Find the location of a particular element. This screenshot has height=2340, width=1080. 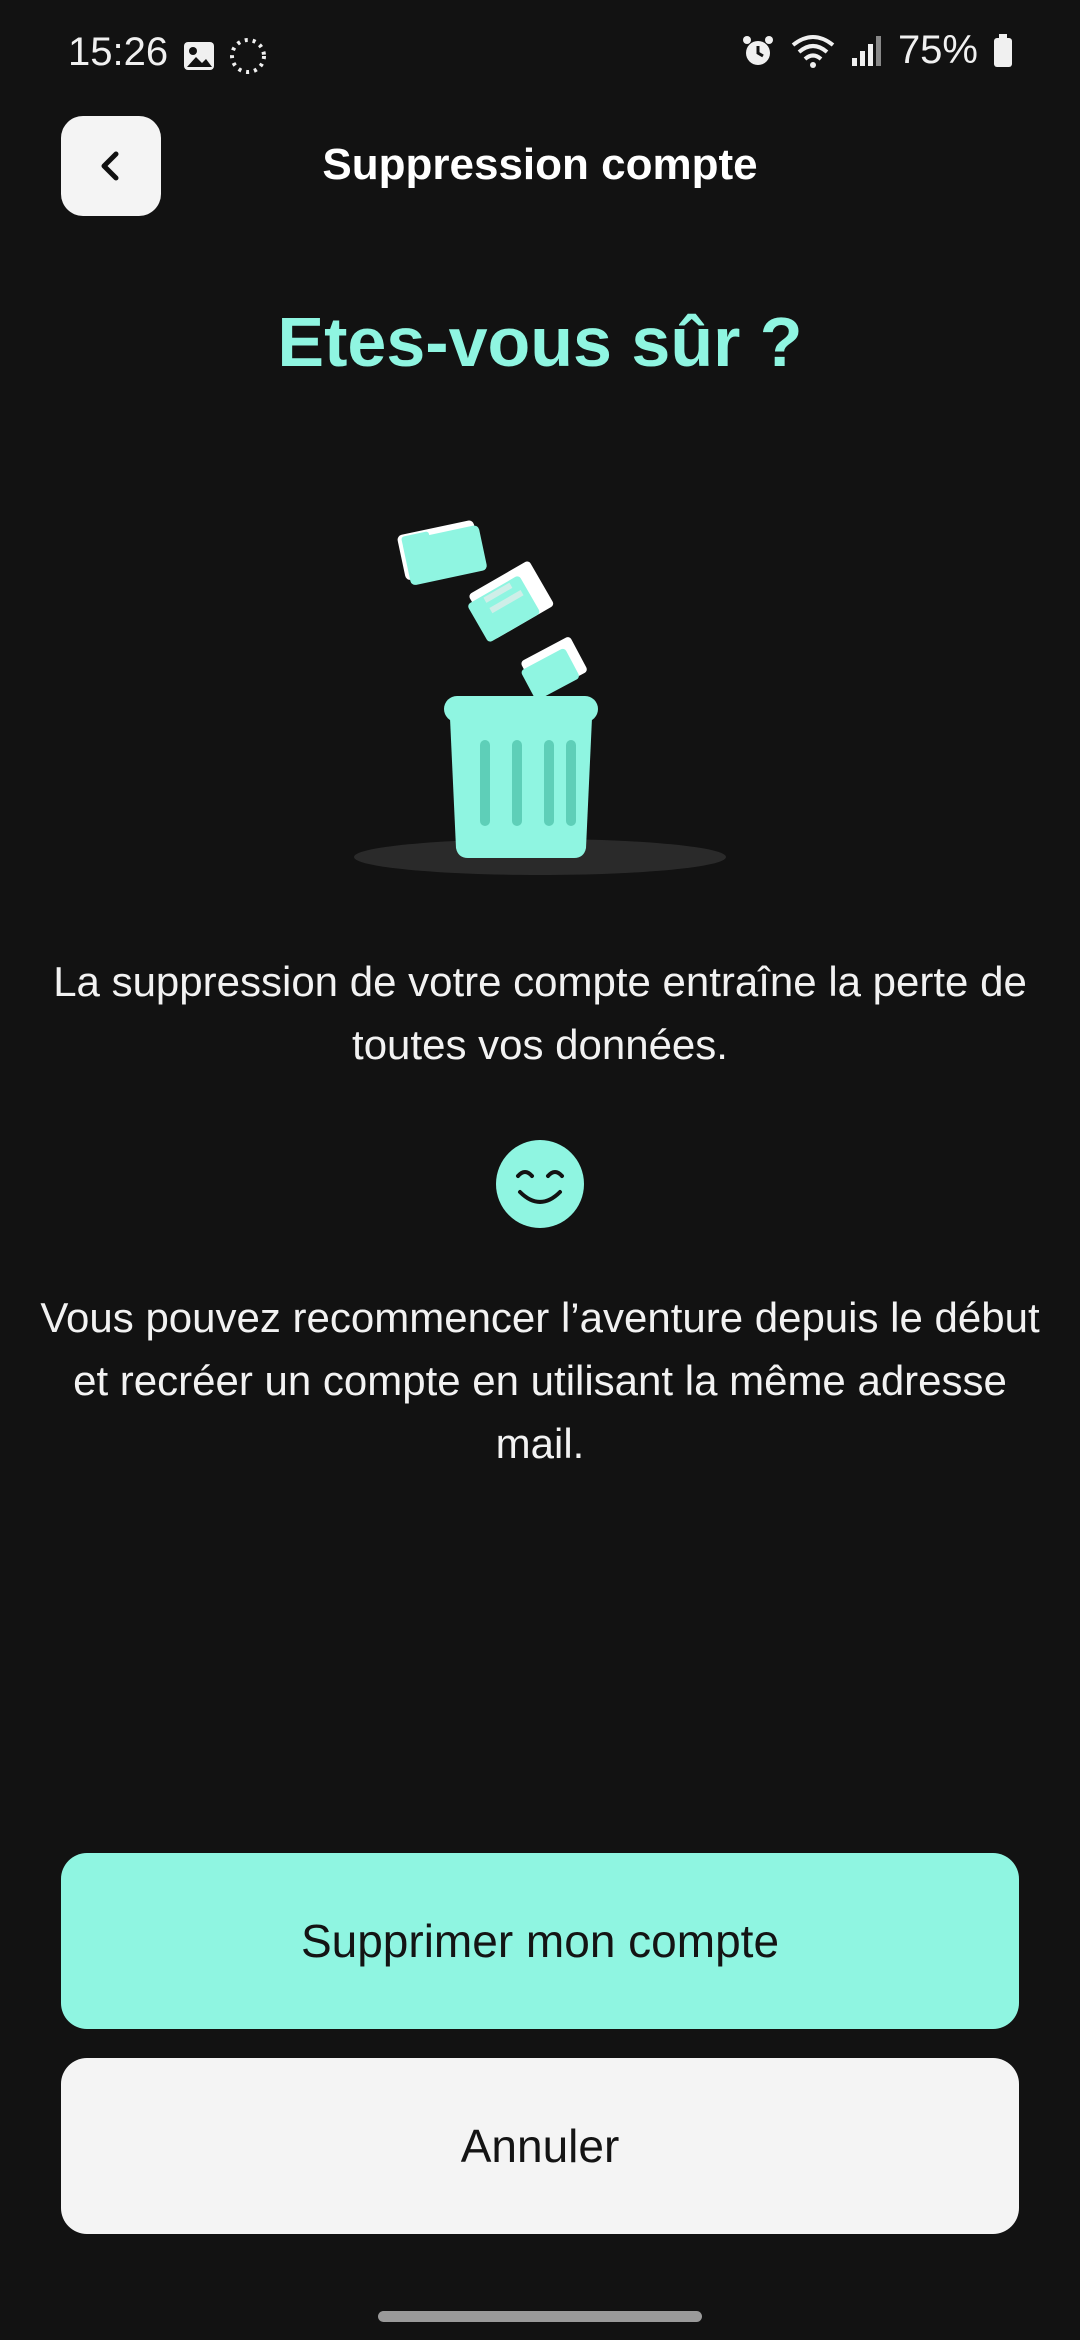

confirmation-heading: Etes-vous sûr ? is located at coordinates (540, 342).